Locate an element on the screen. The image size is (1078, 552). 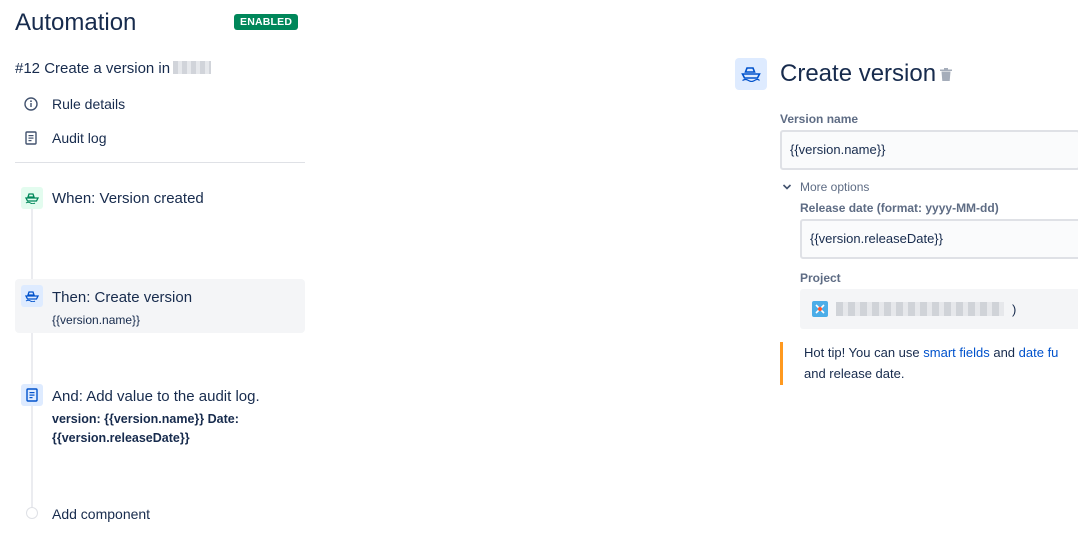
redacted-project-name is located at coordinates (920, 309).